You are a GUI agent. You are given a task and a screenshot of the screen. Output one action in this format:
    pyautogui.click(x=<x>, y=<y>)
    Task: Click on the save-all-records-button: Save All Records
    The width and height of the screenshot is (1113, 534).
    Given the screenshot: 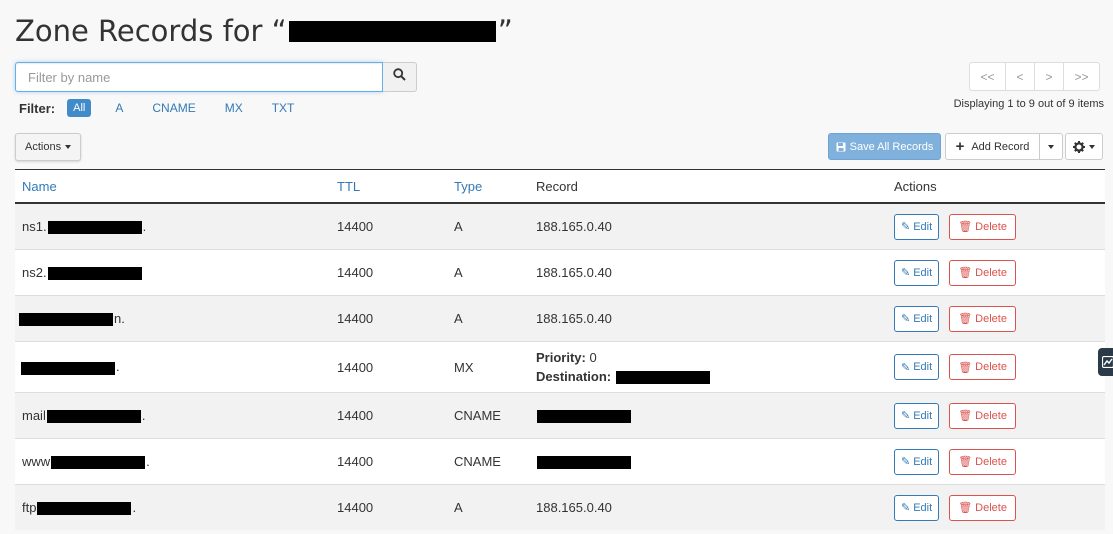 What is the action you would take?
    pyautogui.click(x=884, y=146)
    